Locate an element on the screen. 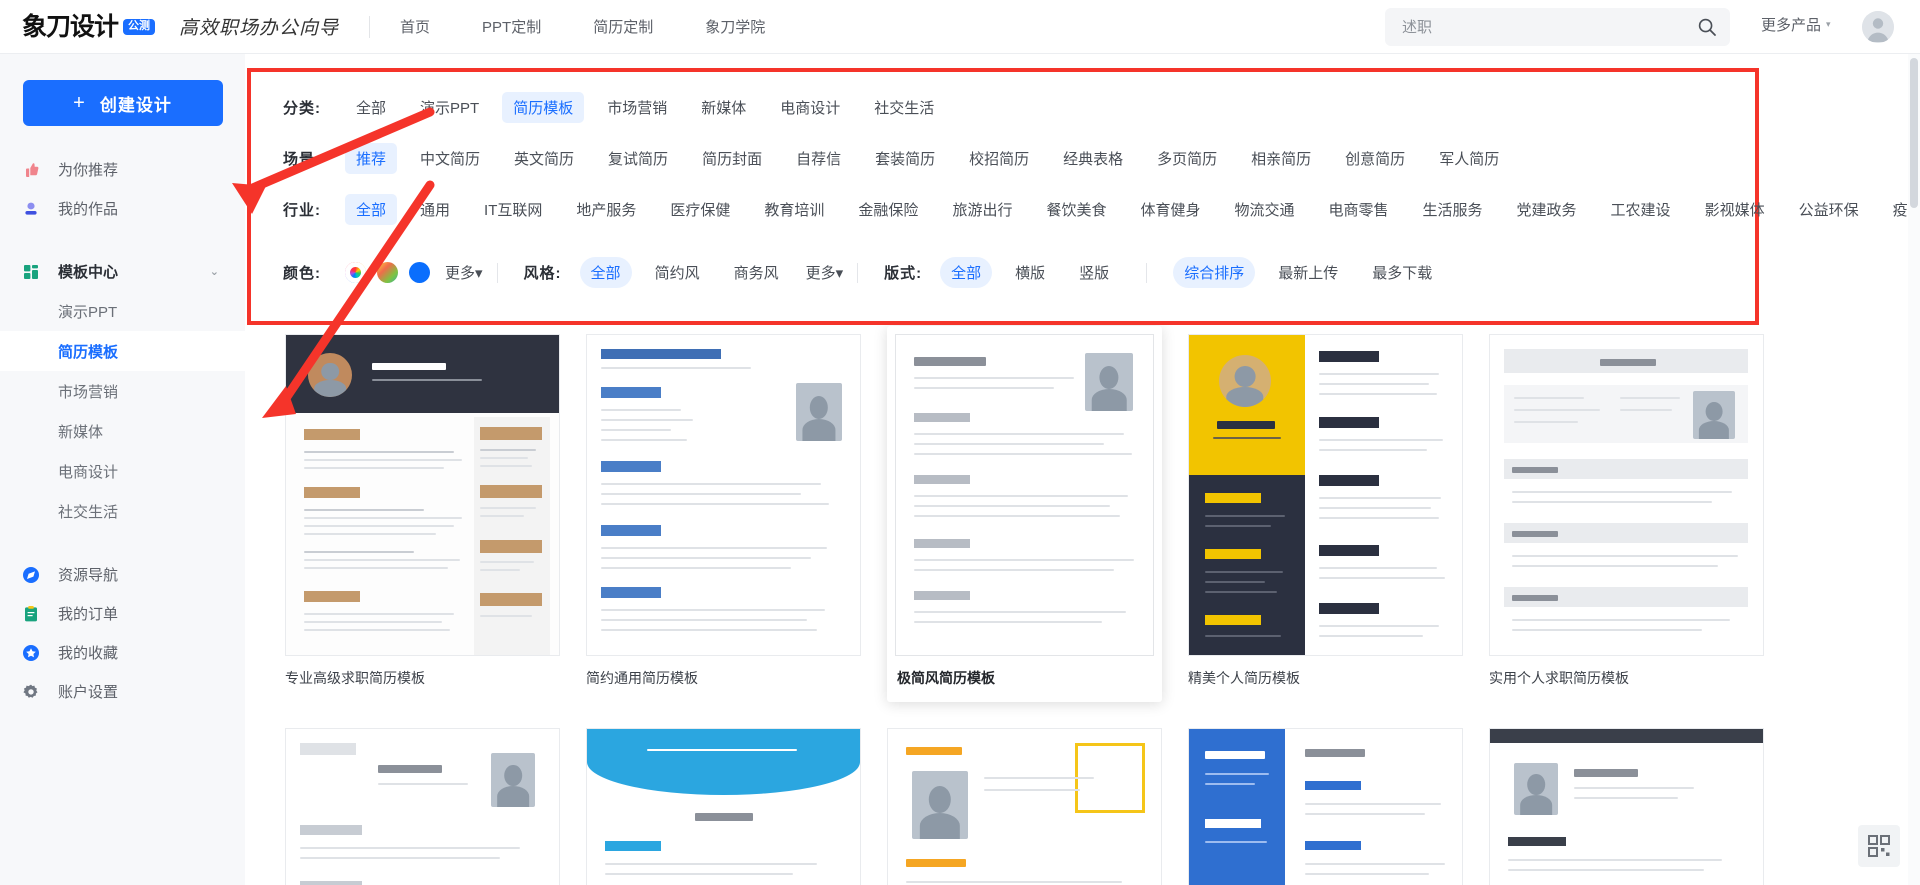 Image resolution: width=1920 pixels, height=885 pixels. filter-chip-chinese-resume: 中文简历 is located at coordinates (450, 158).